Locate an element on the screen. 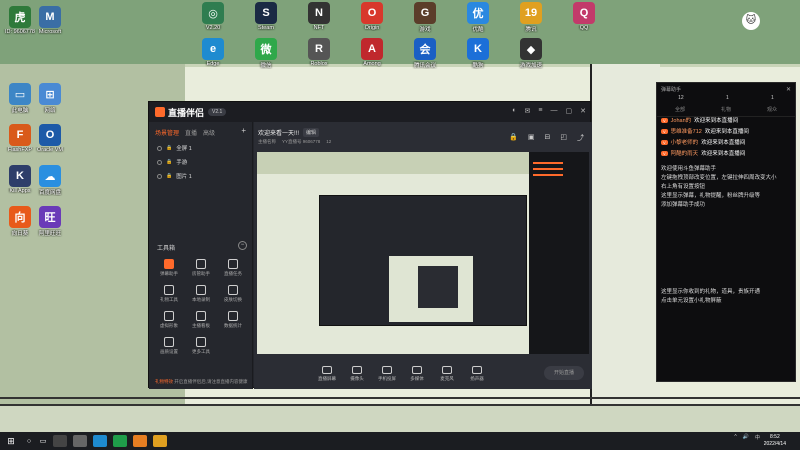 The width and height of the screenshot is (800, 450). layout-icon: ⊟ is located at coordinates (548, 138).